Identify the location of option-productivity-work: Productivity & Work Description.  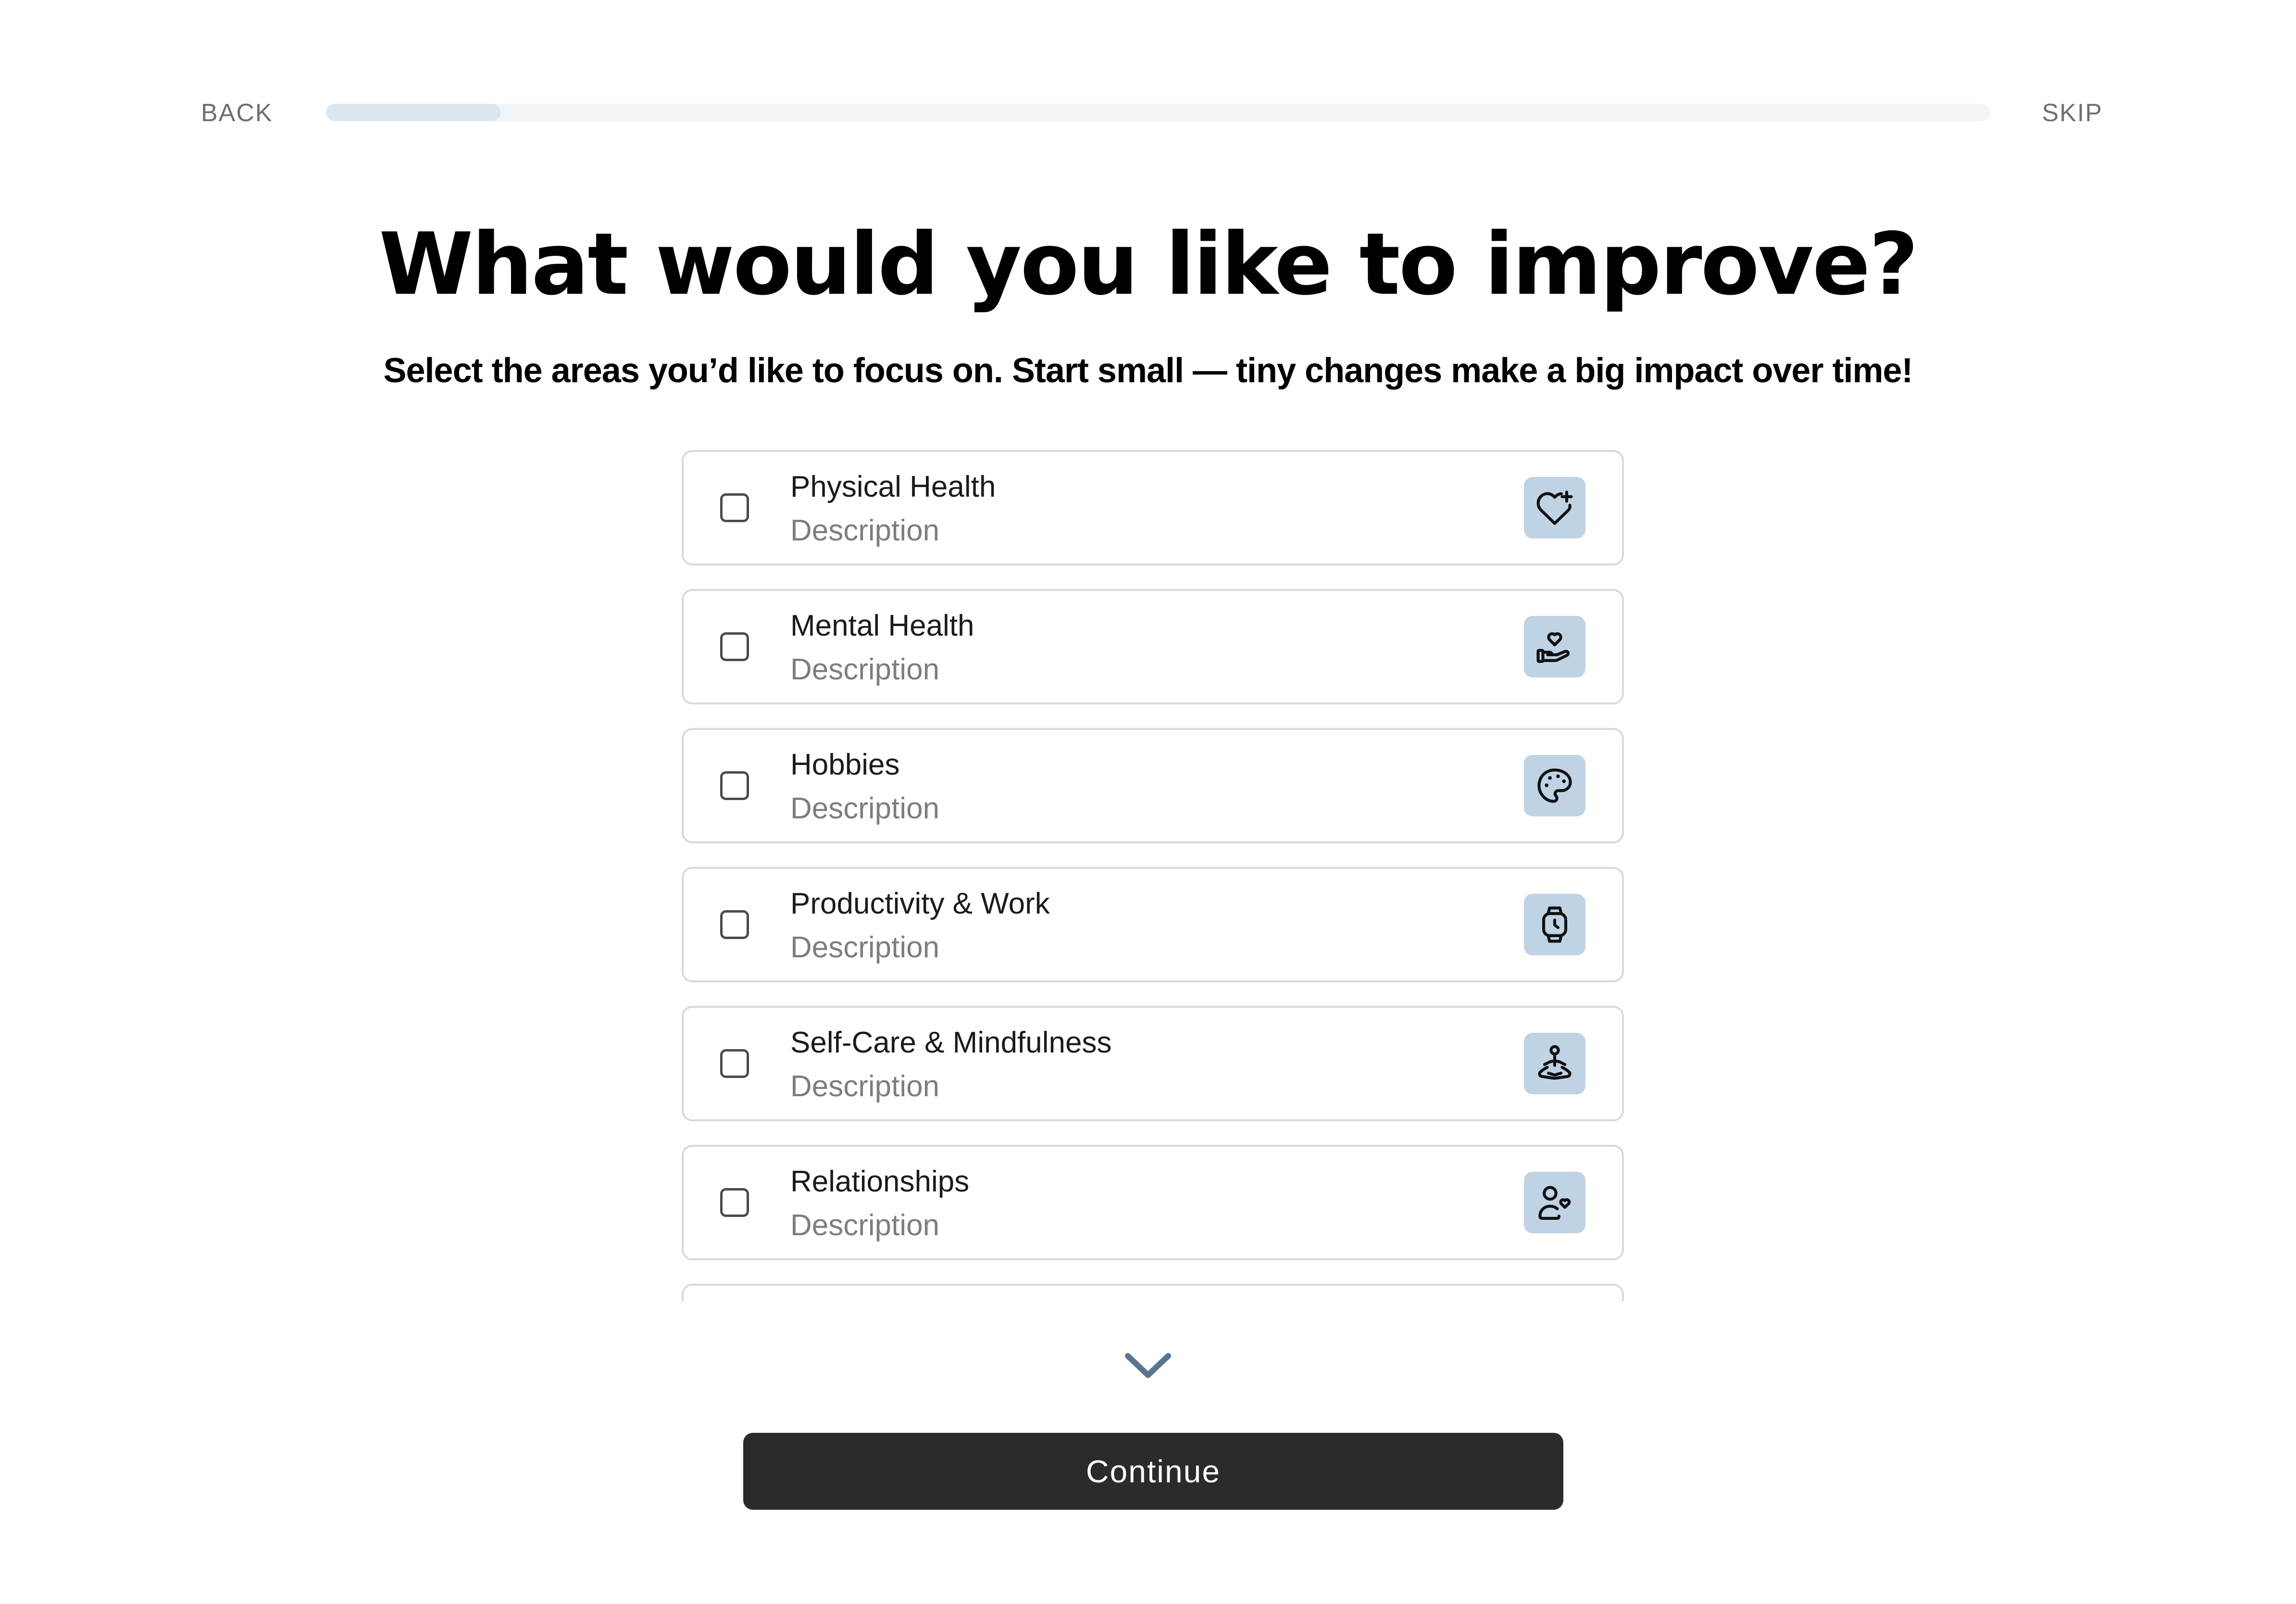
(1153, 924).